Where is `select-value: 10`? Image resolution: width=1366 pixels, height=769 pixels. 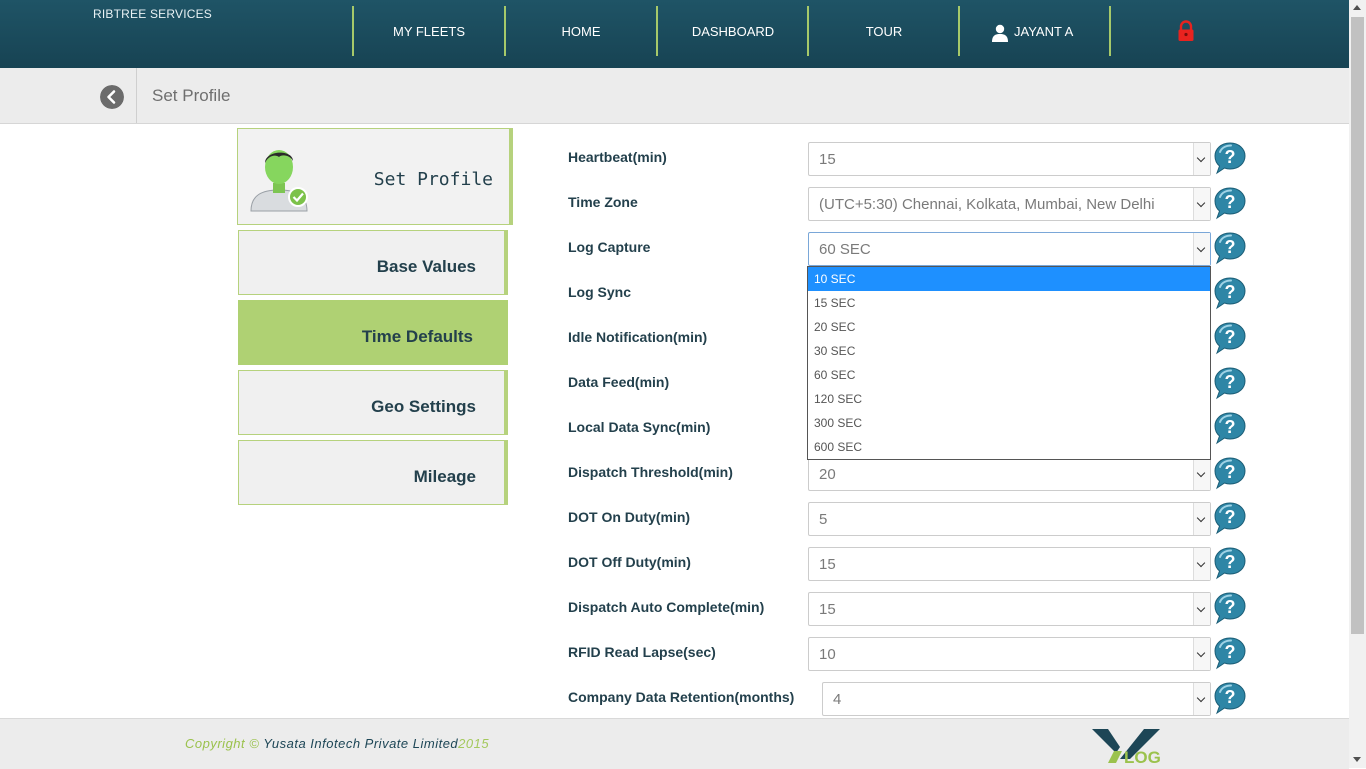 select-value: 10 is located at coordinates (827, 654).